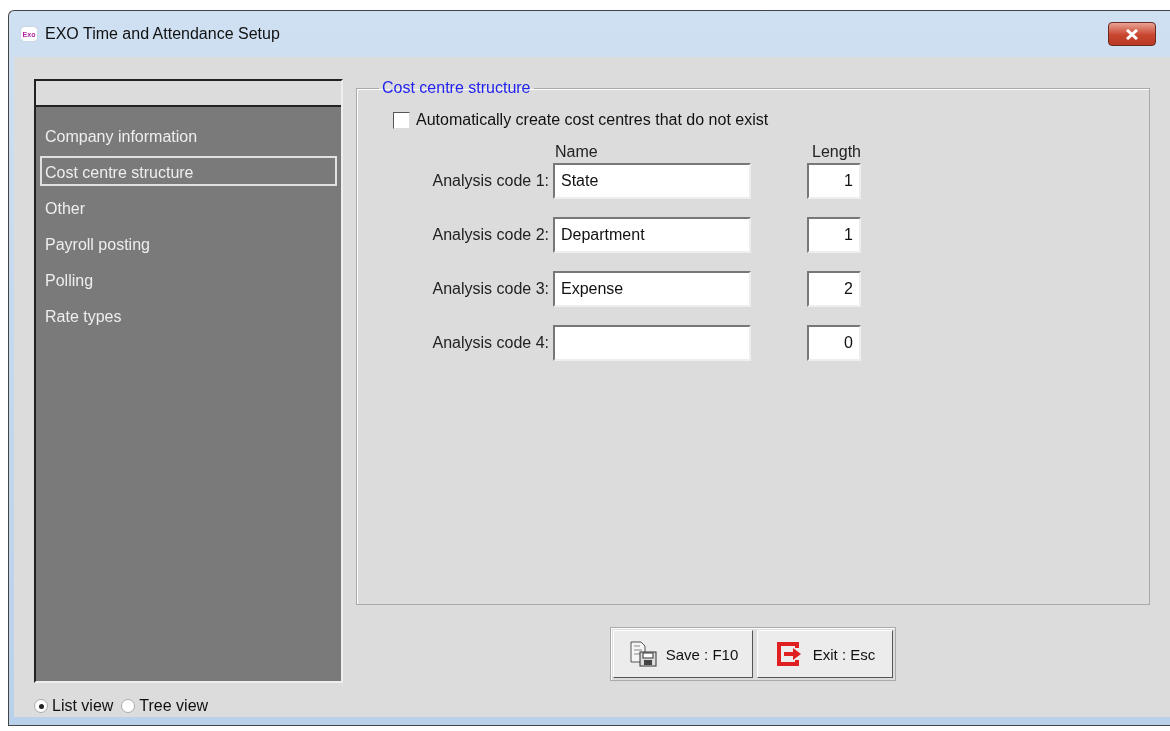 The image size is (1170, 731). I want to click on name-field, so click(652, 343).